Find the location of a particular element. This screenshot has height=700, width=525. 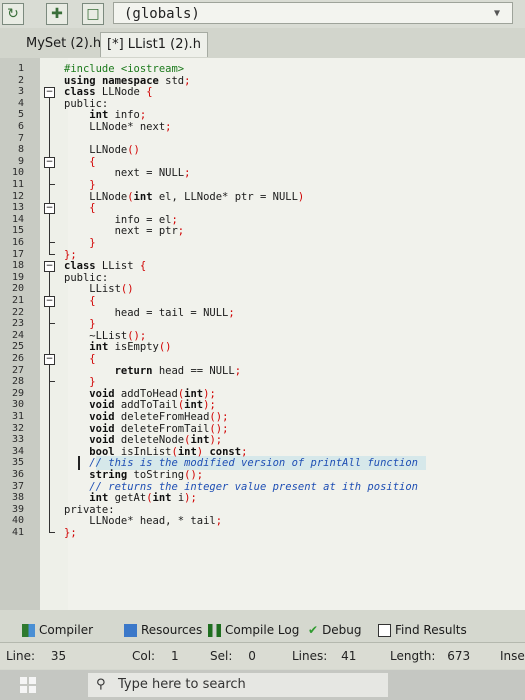

toolbar: ↻ ✚ □ (globals) ▼ is located at coordinates (262, 14).